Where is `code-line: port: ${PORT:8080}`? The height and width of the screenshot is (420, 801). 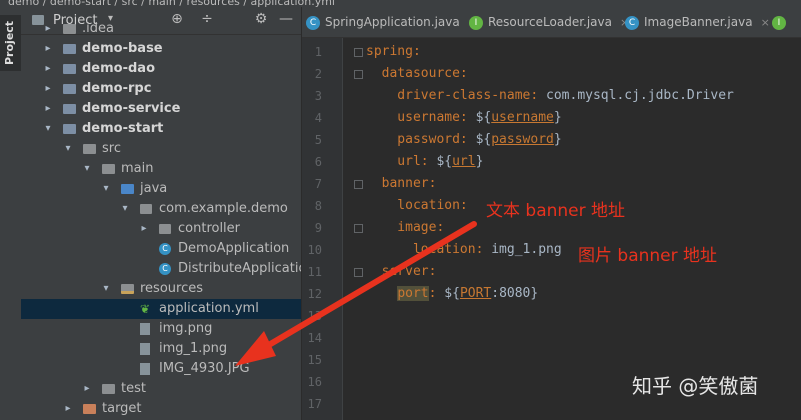 code-line: port: ${PORT:8080} is located at coordinates (452, 294).